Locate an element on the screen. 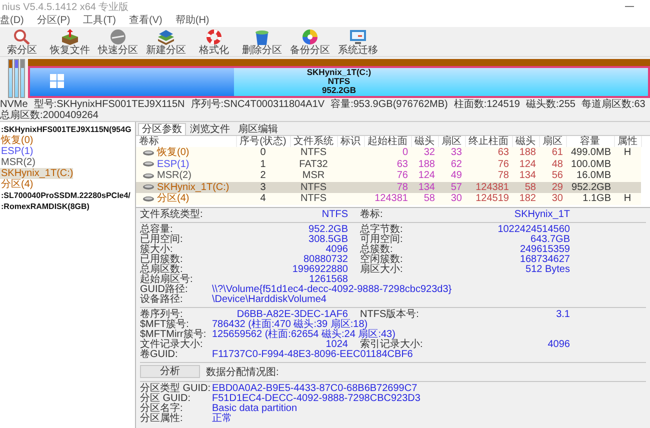 The width and height of the screenshot is (650, 428). column-header: 卷标 is located at coordinates (186, 141).